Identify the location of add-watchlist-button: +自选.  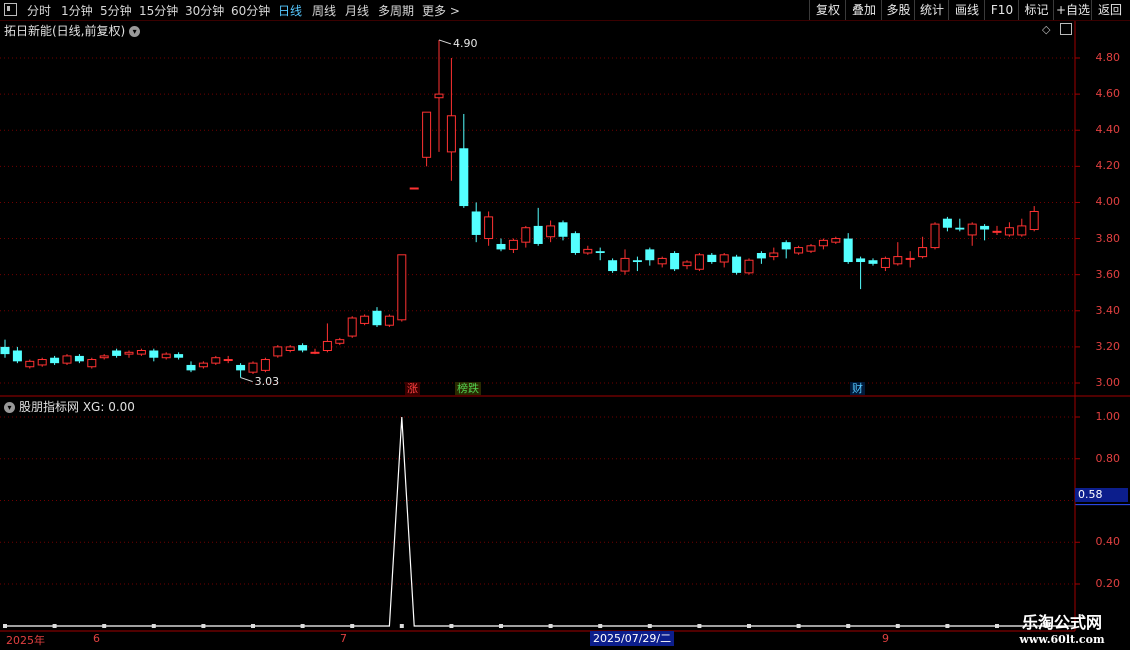
(1072, 10).